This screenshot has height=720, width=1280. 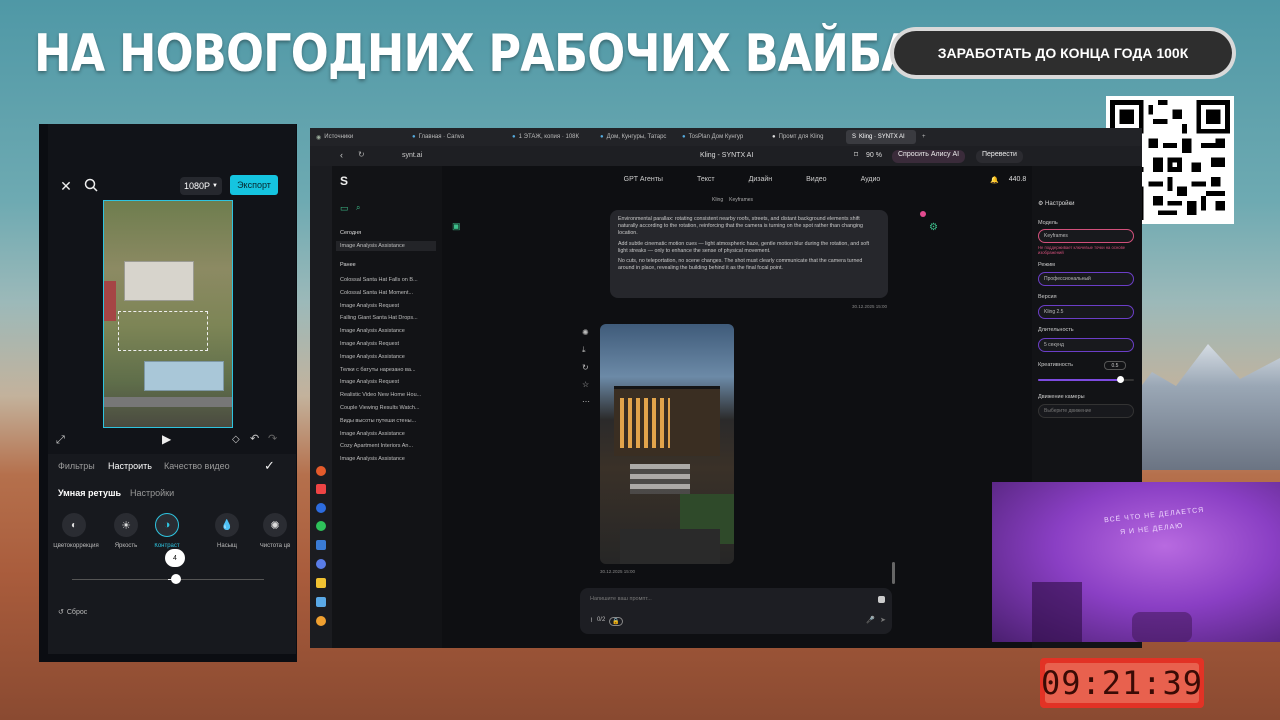 What do you see at coordinates (1063, 53) in the screenshot?
I see `promo-button: ЗАРАБОТАТЬ ДО КОНЦА ГОДА 100К` at bounding box center [1063, 53].